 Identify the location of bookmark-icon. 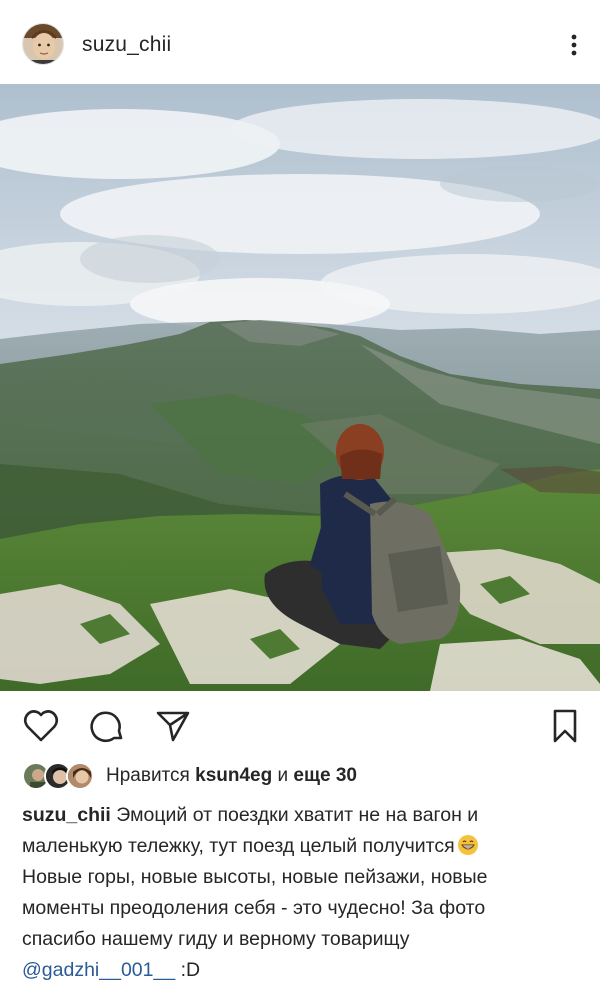
(565, 726).